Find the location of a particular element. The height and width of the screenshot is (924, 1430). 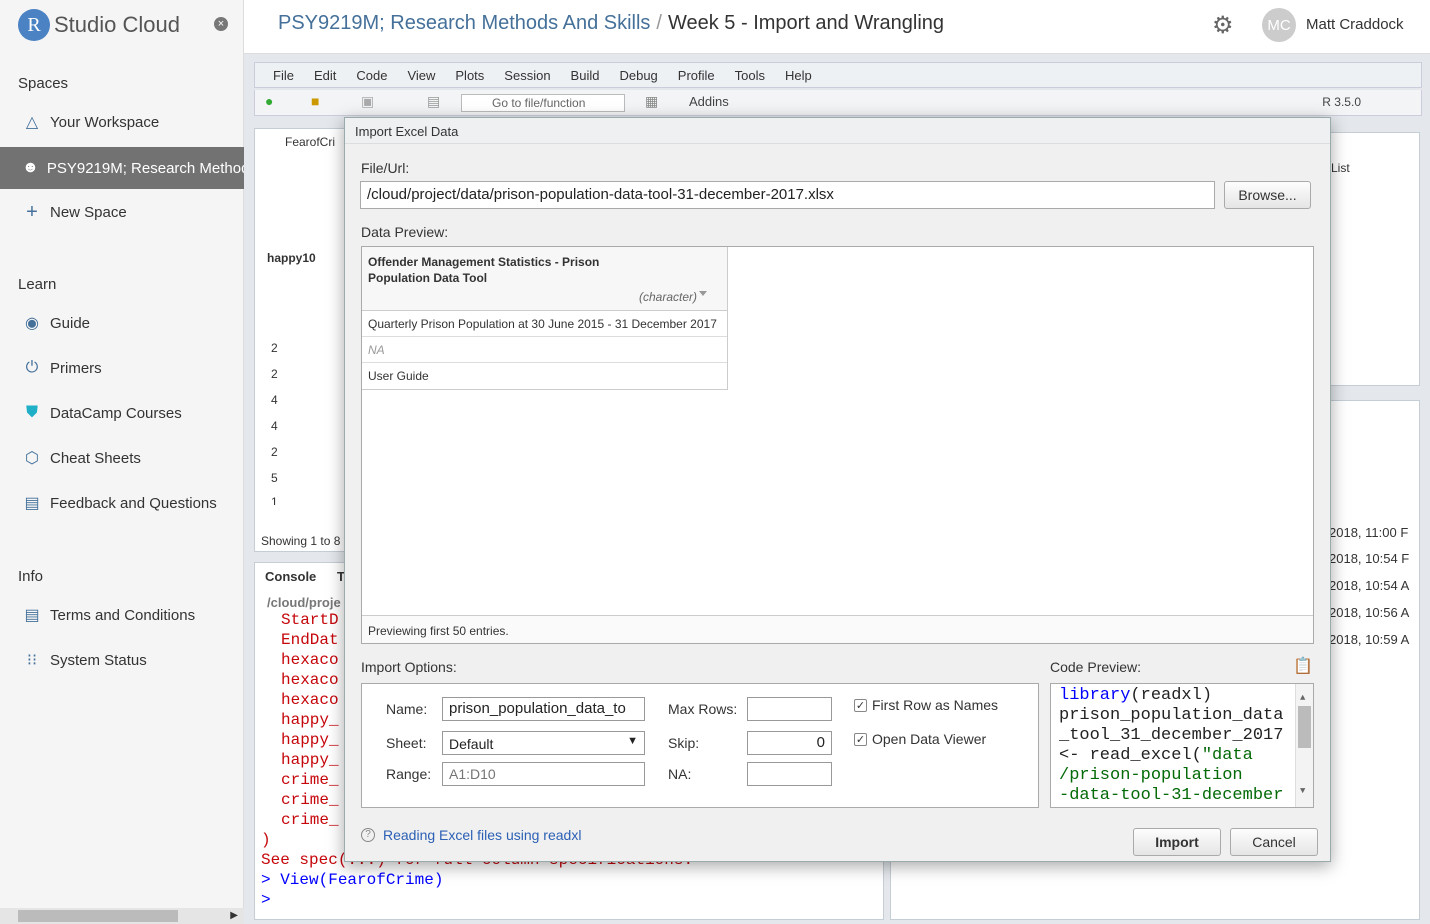

console-prompt: > is located at coordinates (266, 900).